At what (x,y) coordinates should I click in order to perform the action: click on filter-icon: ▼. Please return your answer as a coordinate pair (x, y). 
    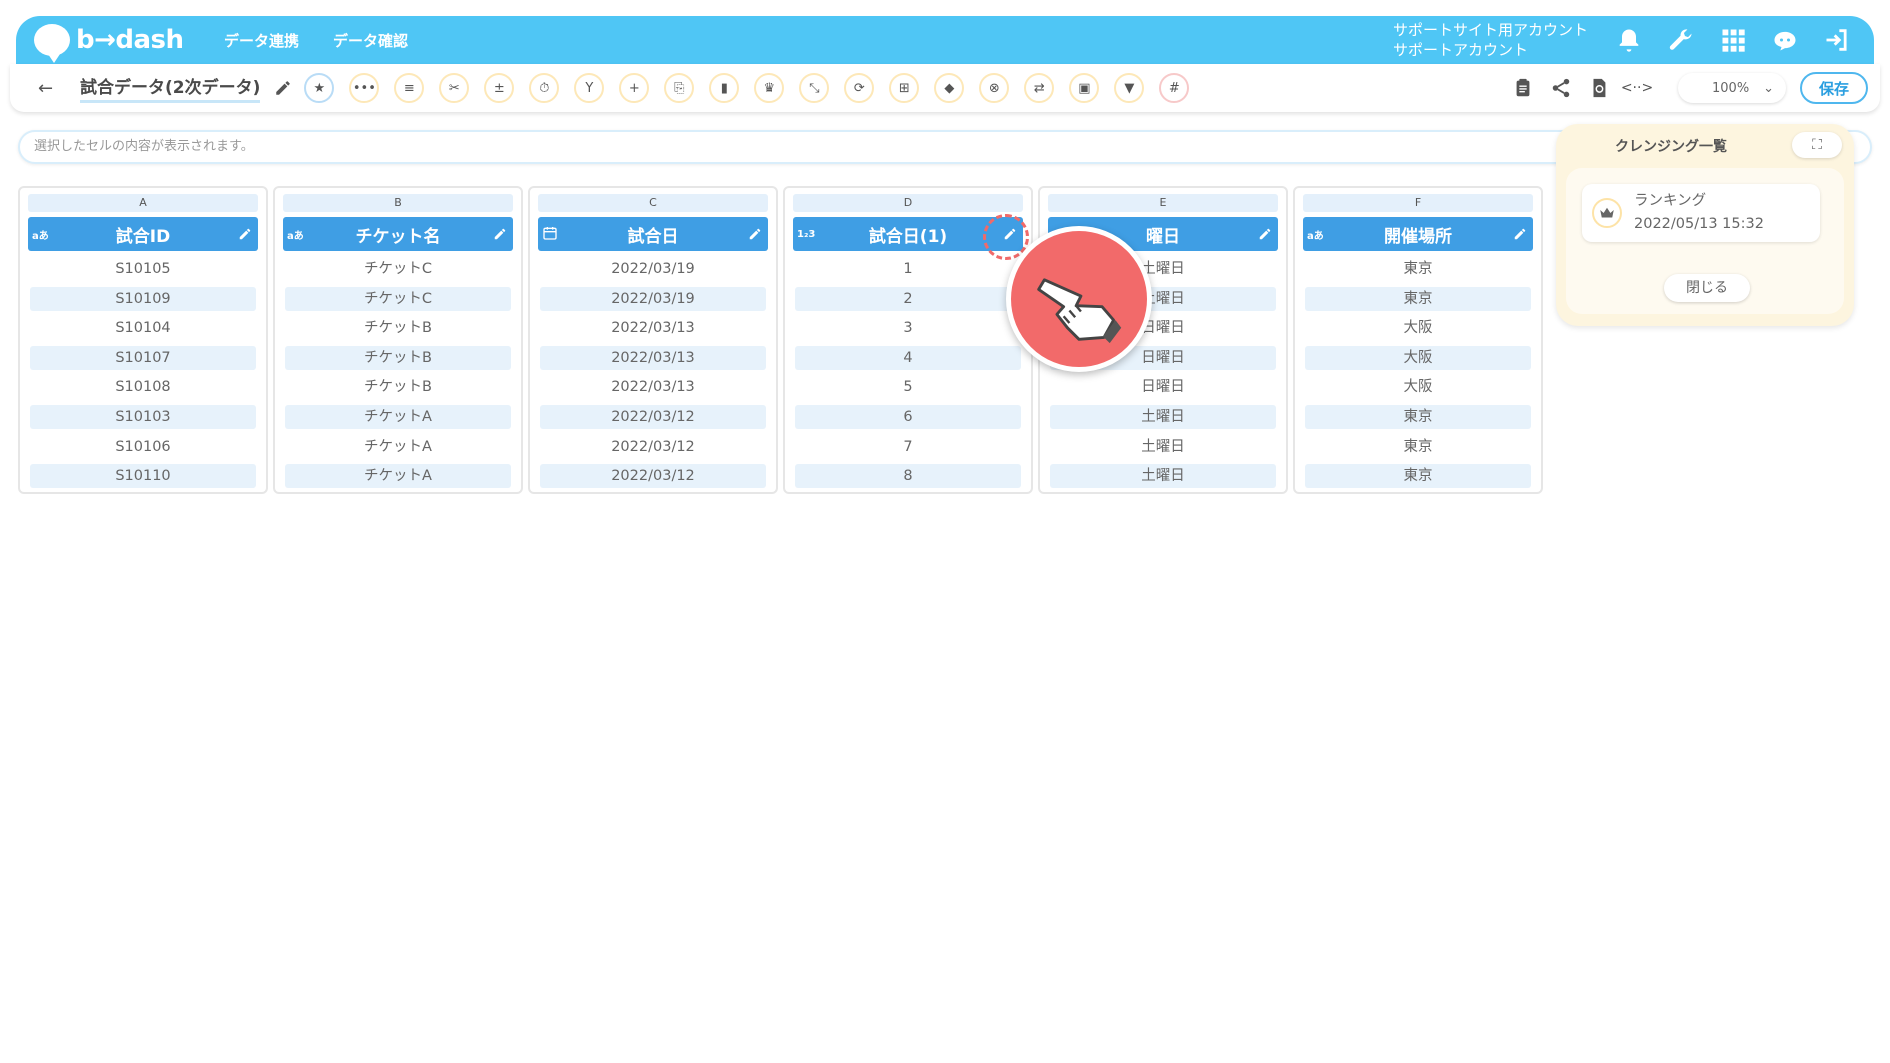
    Looking at the image, I should click on (1129, 88).